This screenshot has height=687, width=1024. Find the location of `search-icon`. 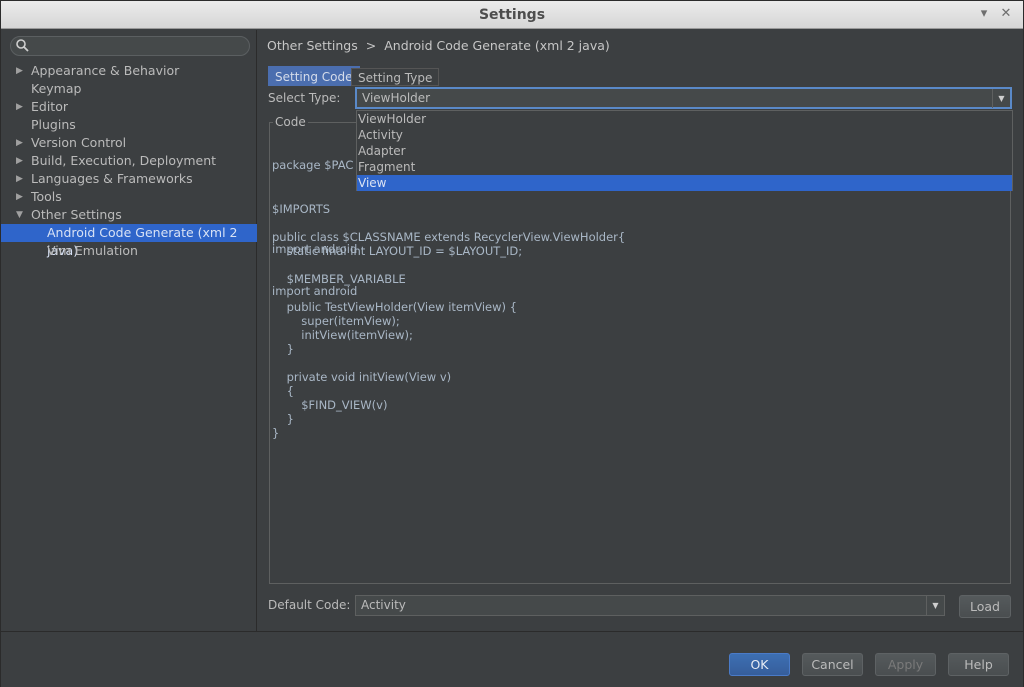

search-icon is located at coordinates (22, 45).